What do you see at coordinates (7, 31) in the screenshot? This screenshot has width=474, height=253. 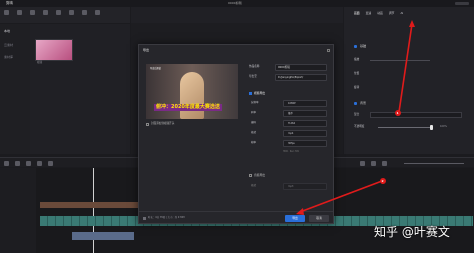 I see `sidebar-item-local: 本地` at bounding box center [7, 31].